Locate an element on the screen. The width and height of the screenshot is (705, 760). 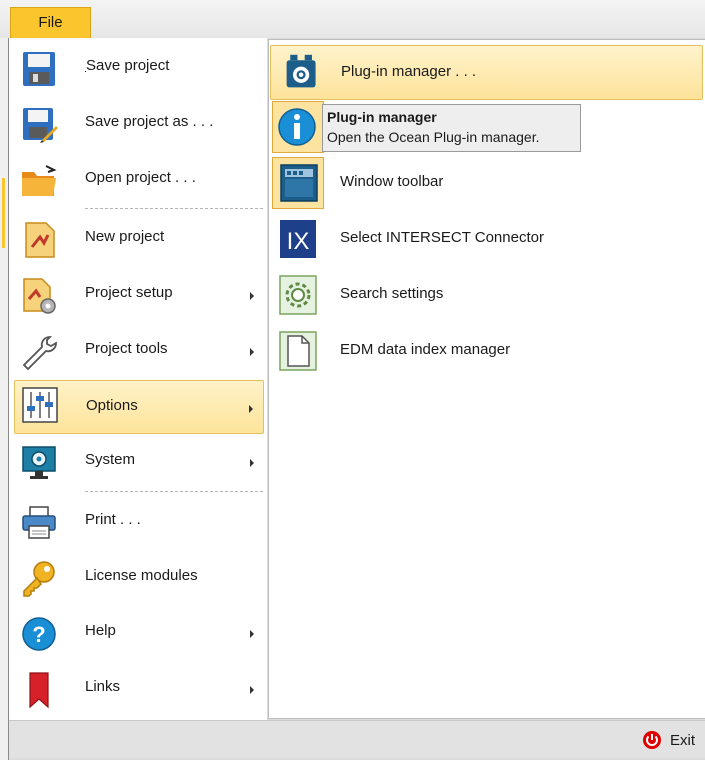
options-item-window-toolbar: Window toolbar is located at coordinates (486, 183).